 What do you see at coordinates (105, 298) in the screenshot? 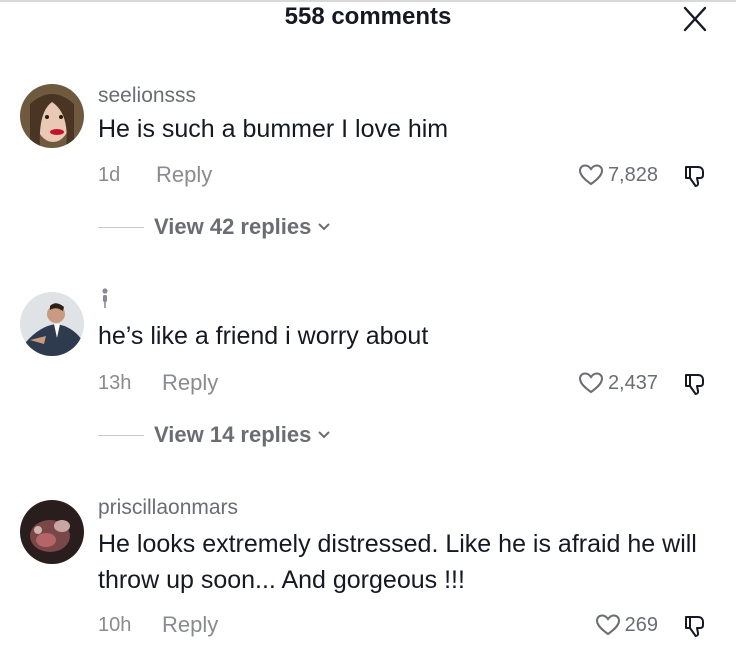
I see `person-glyph-icon` at bounding box center [105, 298].